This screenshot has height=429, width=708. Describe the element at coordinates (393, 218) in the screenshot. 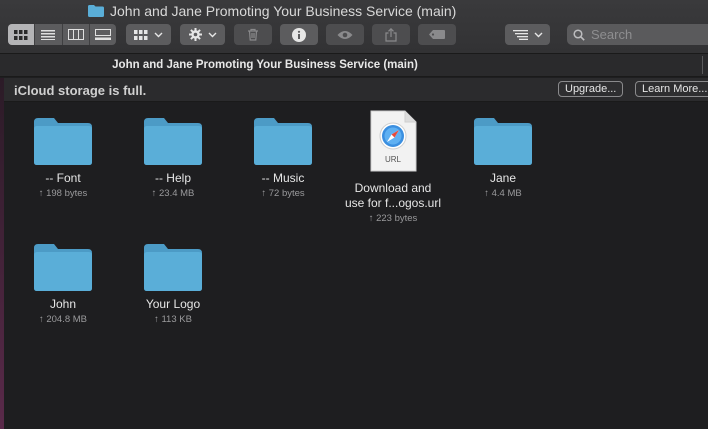

I see `file-size: ↑ 223 bytes` at that location.